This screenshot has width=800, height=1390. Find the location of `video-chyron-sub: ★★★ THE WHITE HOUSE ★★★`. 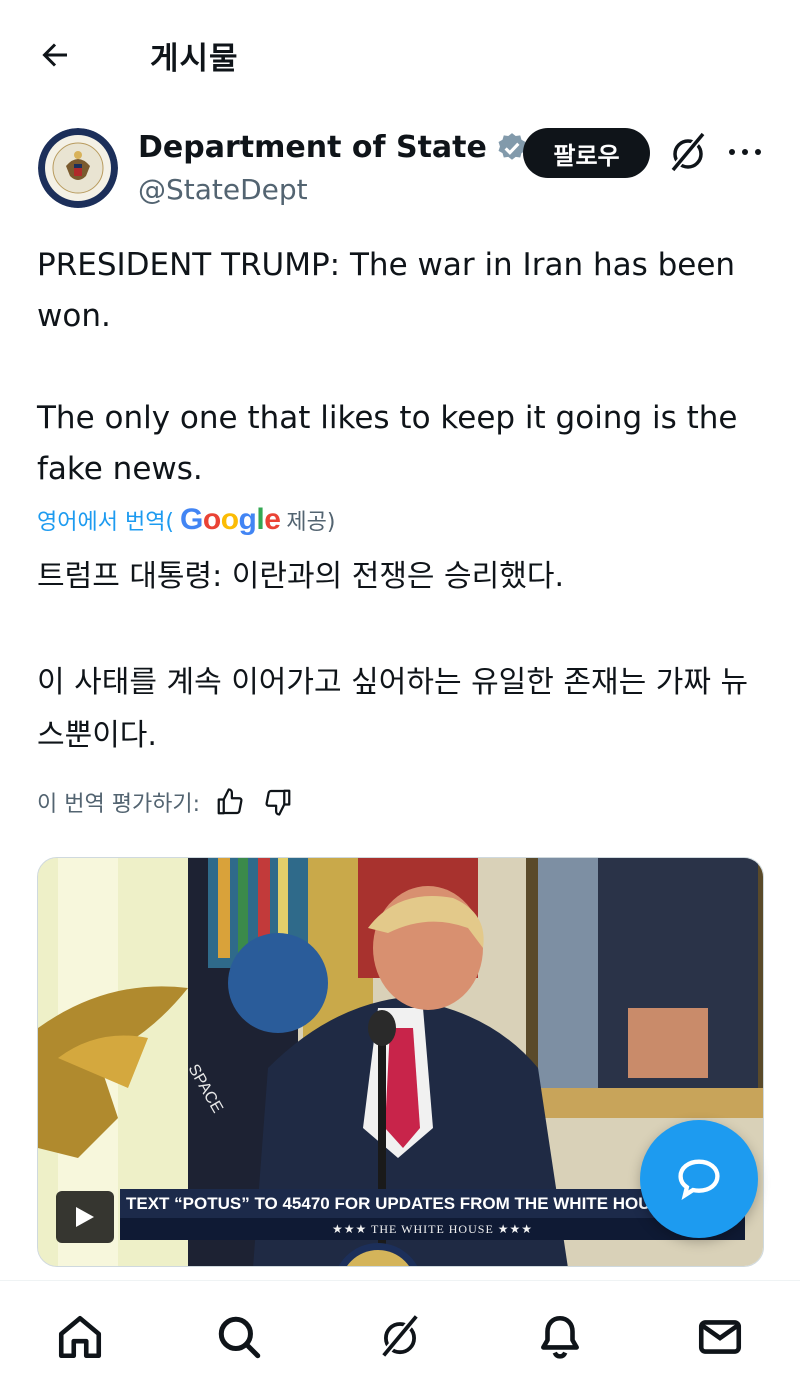

video-chyron-sub: ★★★ THE WHITE HOUSE ★★★ is located at coordinates (432, 1229).